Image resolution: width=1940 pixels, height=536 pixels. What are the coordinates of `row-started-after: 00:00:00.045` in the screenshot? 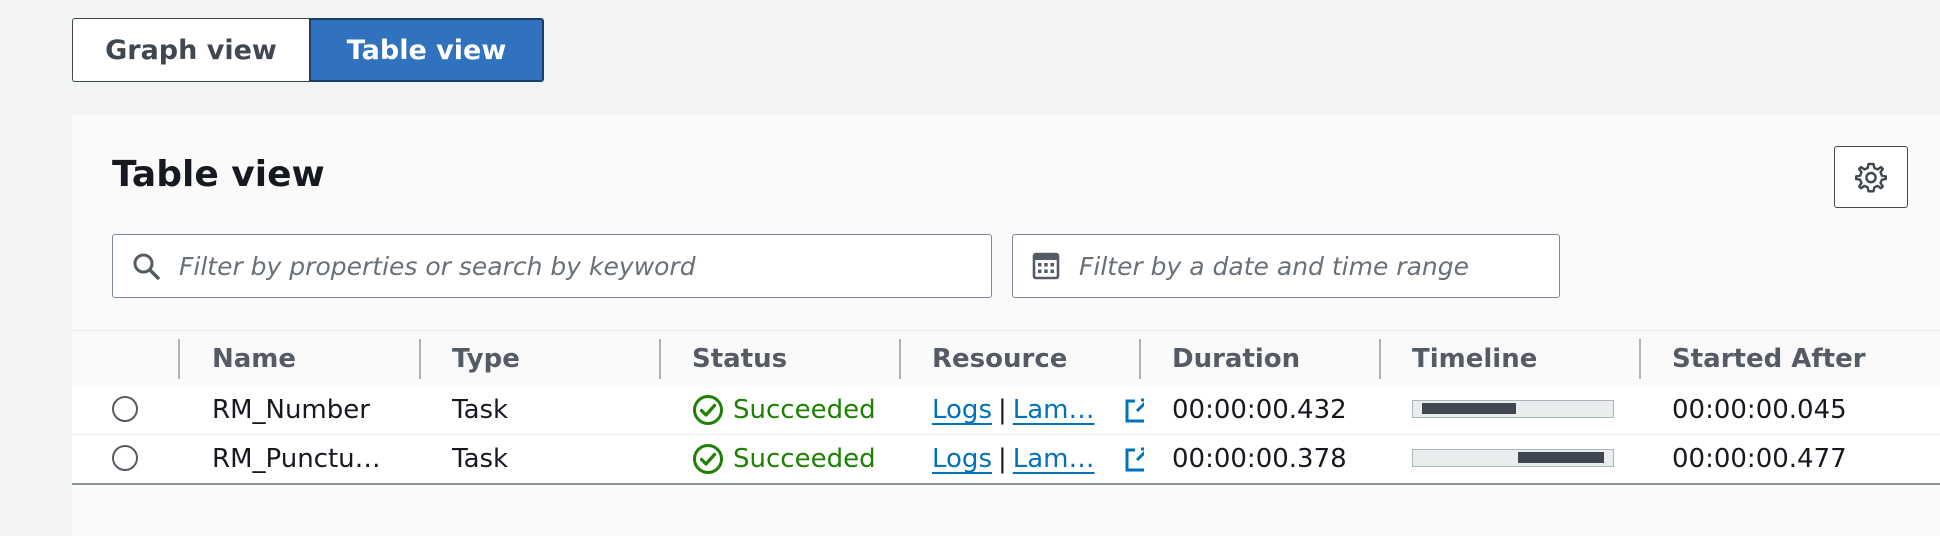 It's located at (1759, 410).